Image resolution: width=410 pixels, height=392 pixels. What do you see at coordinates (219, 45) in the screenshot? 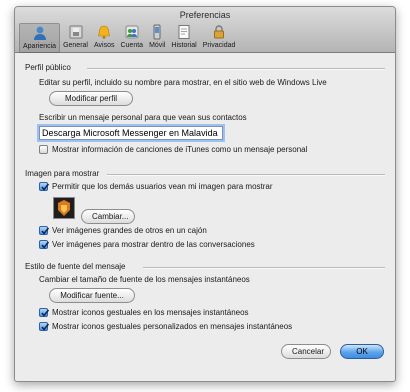
I see `tab-label: Privacidad` at bounding box center [219, 45].